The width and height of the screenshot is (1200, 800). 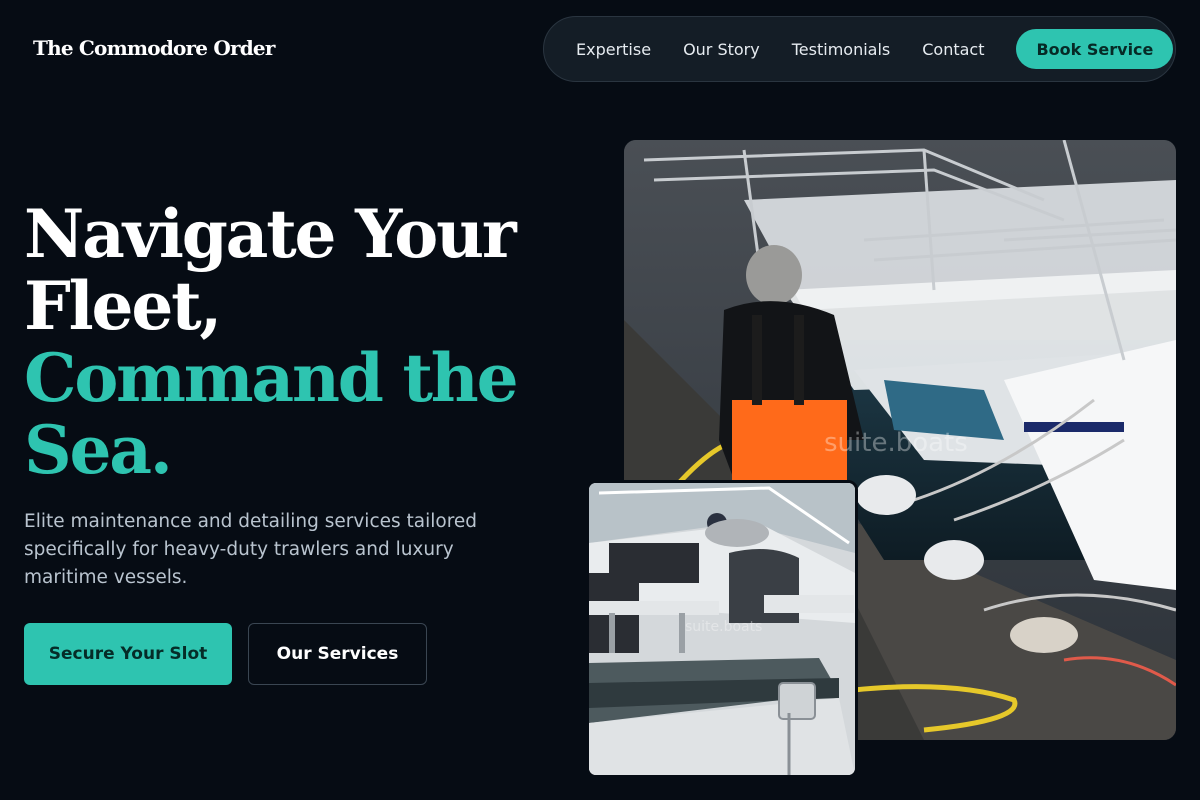 I want to click on nav-link-contact: Contact, so click(x=953, y=49).